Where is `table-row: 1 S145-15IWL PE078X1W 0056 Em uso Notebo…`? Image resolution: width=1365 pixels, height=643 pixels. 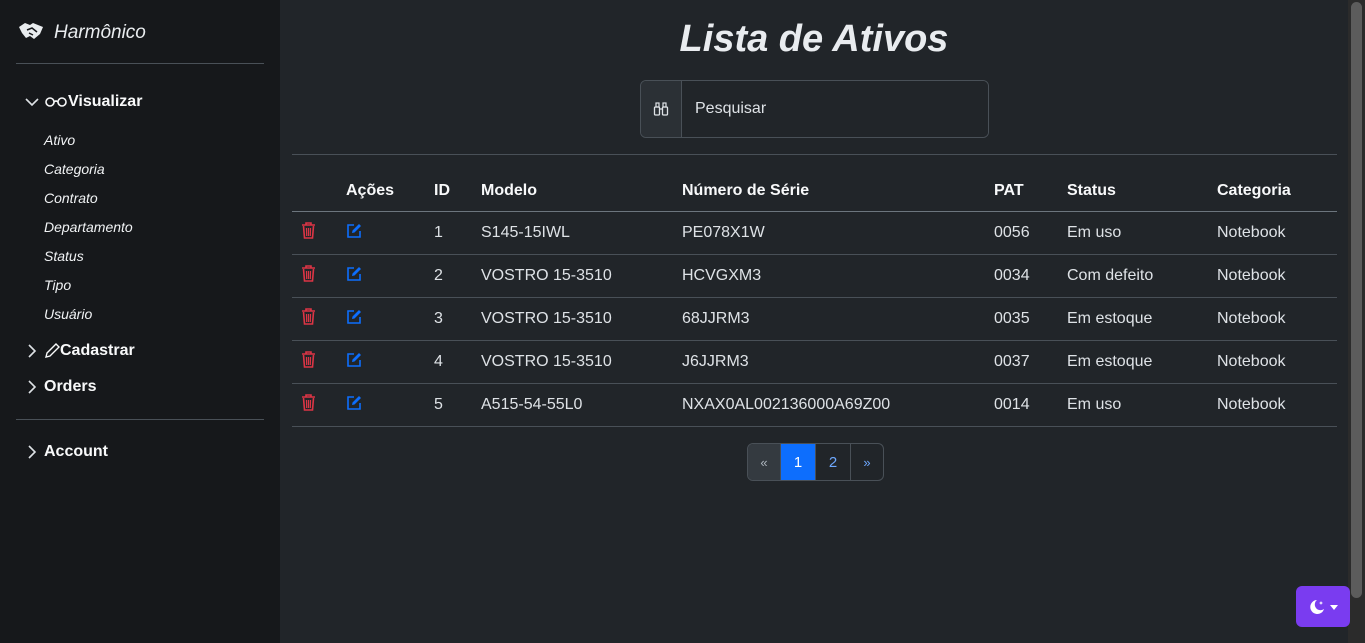
table-row: 1 S145-15IWL PE078X1W 0056 Em uso Notebo… is located at coordinates (814, 233).